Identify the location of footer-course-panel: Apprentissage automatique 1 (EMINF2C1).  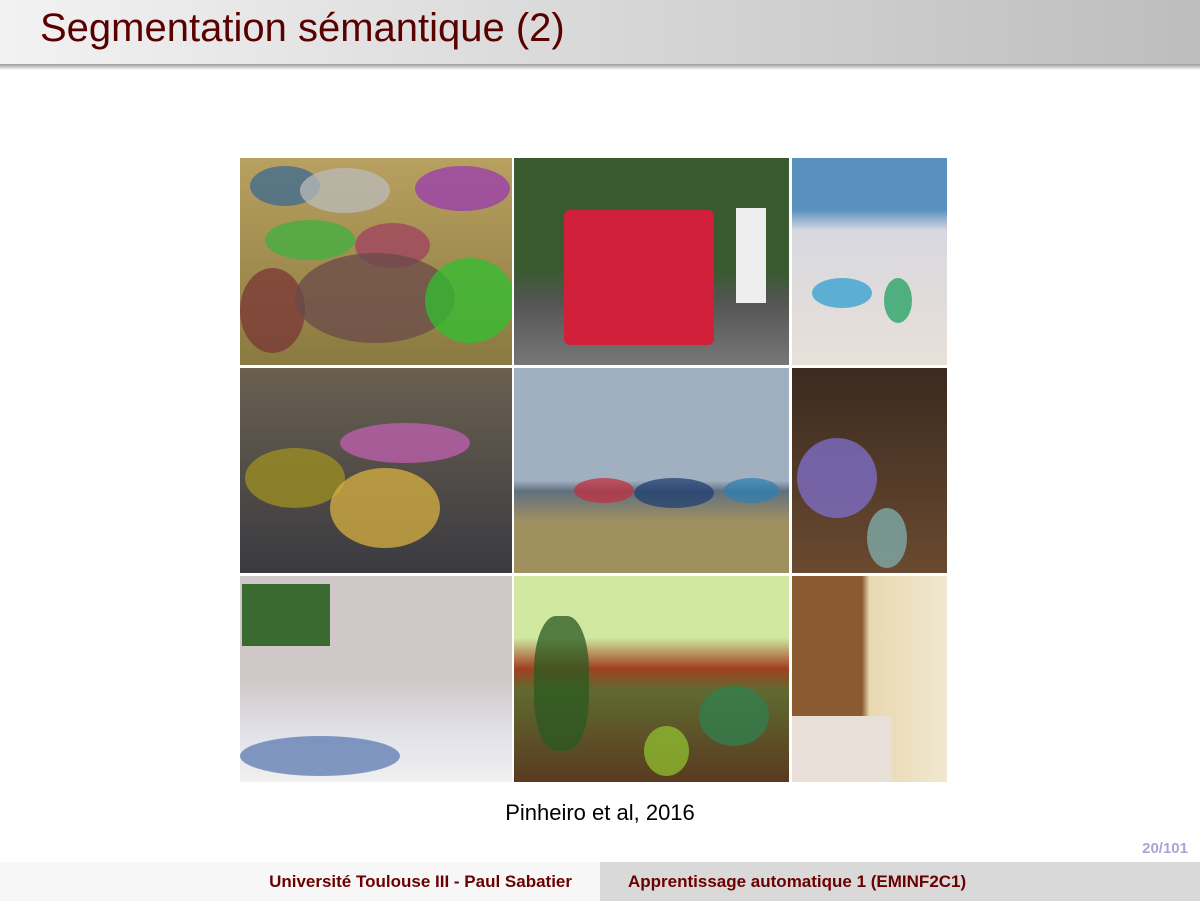
(900, 881).